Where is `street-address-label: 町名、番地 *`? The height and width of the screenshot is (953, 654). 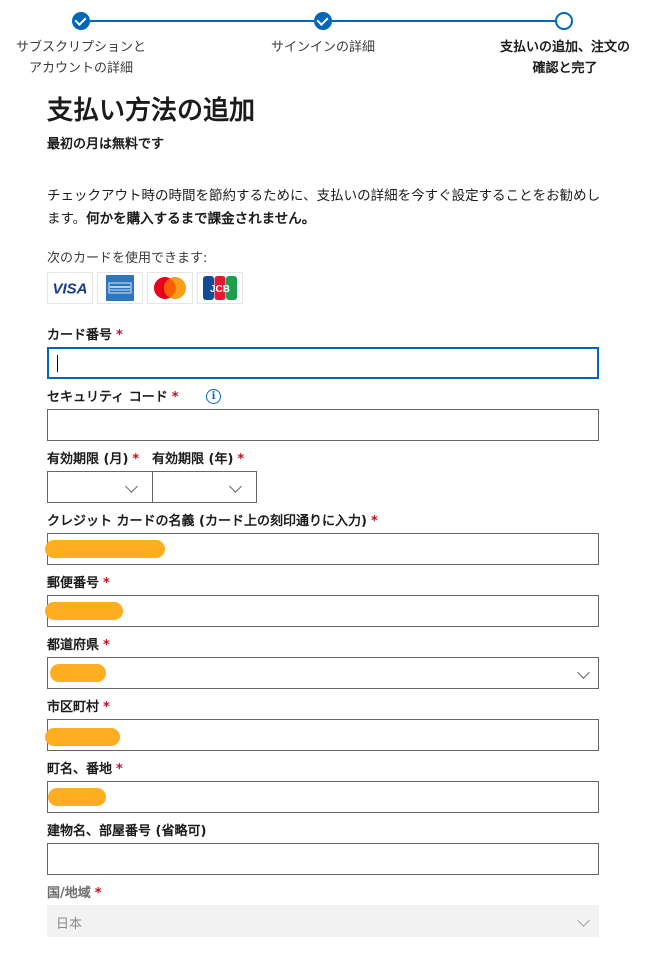
street-address-label: 町名、番地 * is located at coordinates (85, 769).